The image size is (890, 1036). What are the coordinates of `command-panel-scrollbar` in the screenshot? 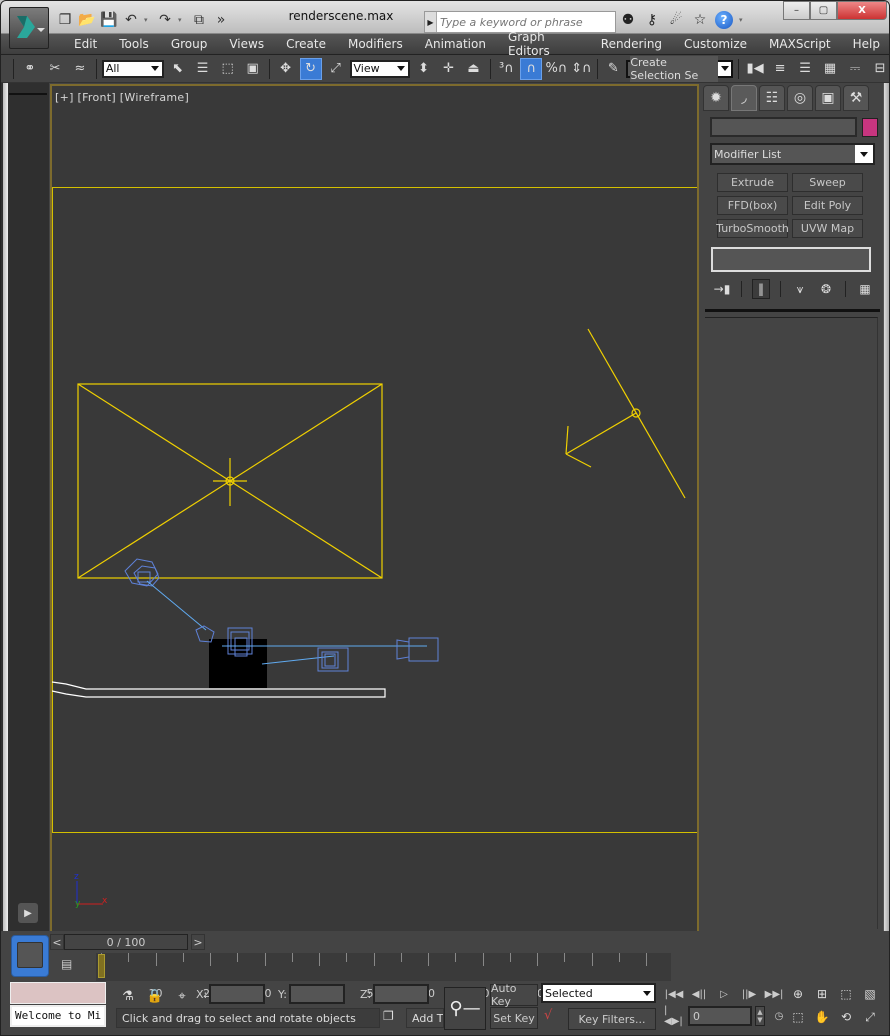 It's located at (886, 507).